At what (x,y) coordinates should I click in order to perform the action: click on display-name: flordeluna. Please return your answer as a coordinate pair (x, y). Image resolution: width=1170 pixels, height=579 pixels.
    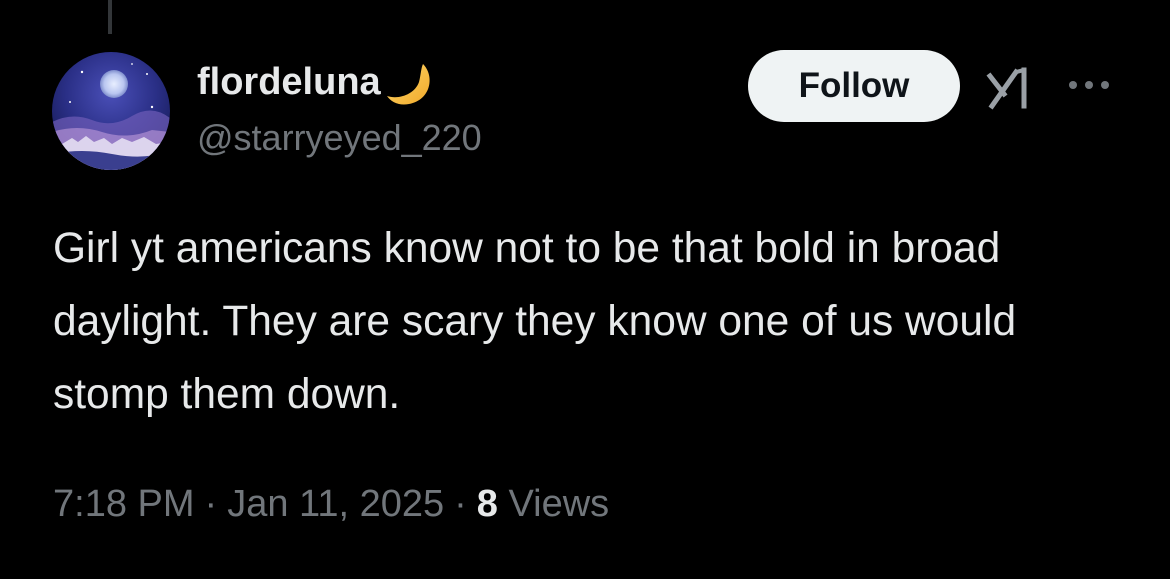
    Looking at the image, I should click on (316, 82).